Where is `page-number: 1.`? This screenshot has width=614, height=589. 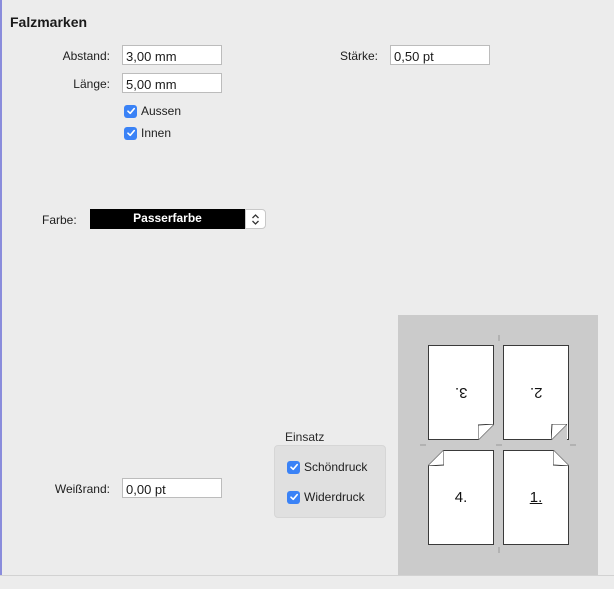
page-number: 1. is located at coordinates (536, 497).